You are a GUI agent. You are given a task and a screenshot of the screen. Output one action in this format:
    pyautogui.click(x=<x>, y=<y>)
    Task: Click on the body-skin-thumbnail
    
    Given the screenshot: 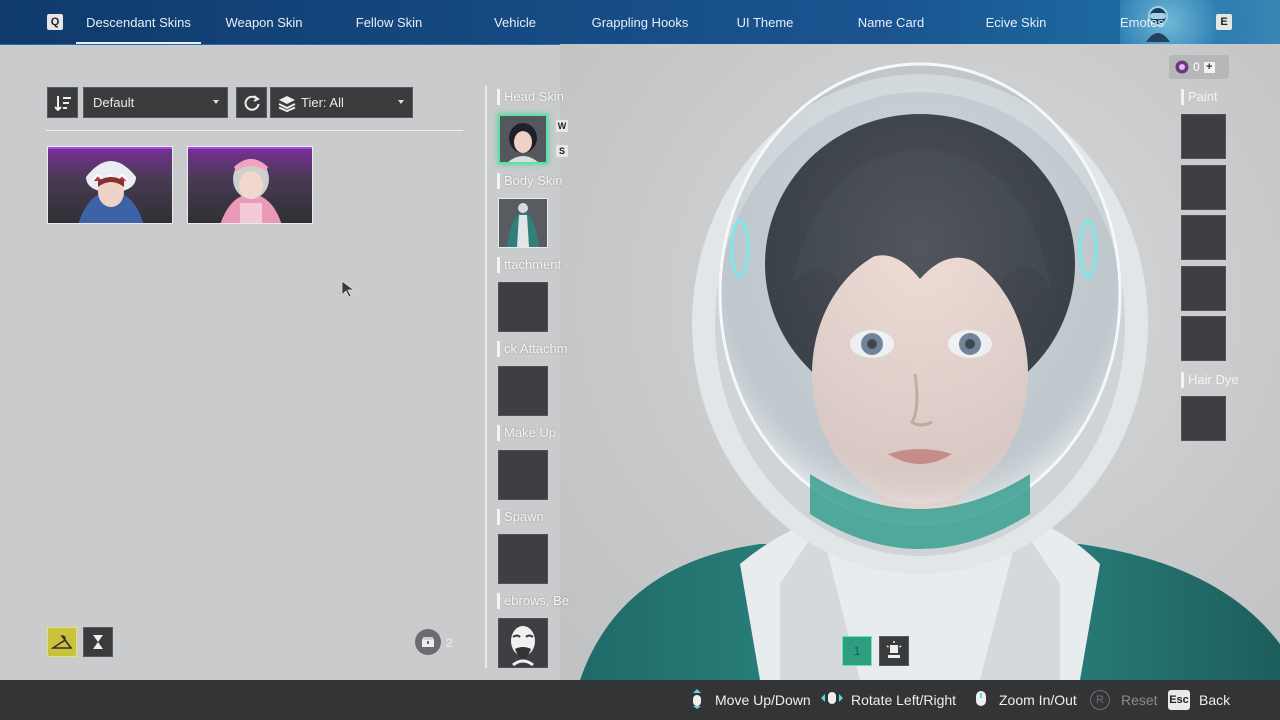 What is the action you would take?
    pyautogui.click(x=523, y=223)
    